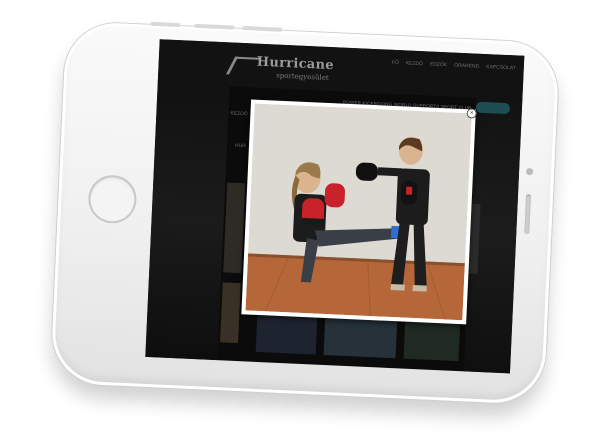 The image size is (600, 436). Describe the element at coordinates (414, 63) in the screenshot. I see `nav-item: KEZDŐ` at that location.